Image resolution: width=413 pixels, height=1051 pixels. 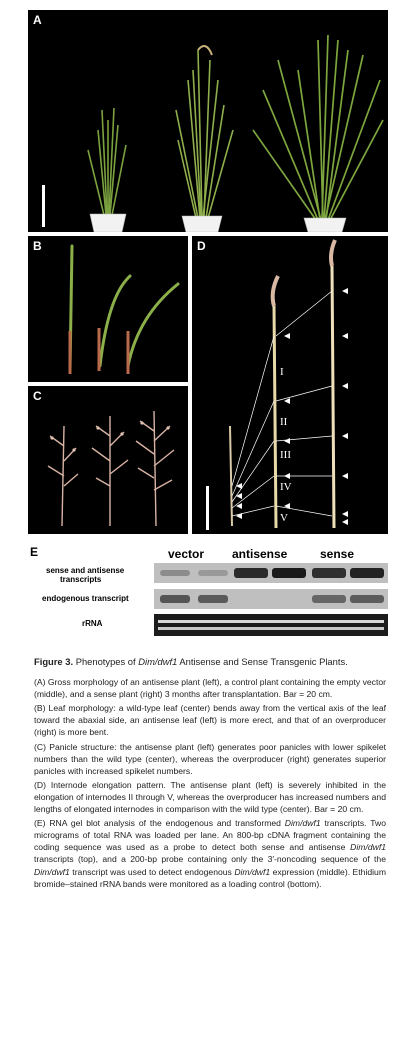 What do you see at coordinates (202, 223) in the screenshot?
I see `pot-middle` at bounding box center [202, 223].